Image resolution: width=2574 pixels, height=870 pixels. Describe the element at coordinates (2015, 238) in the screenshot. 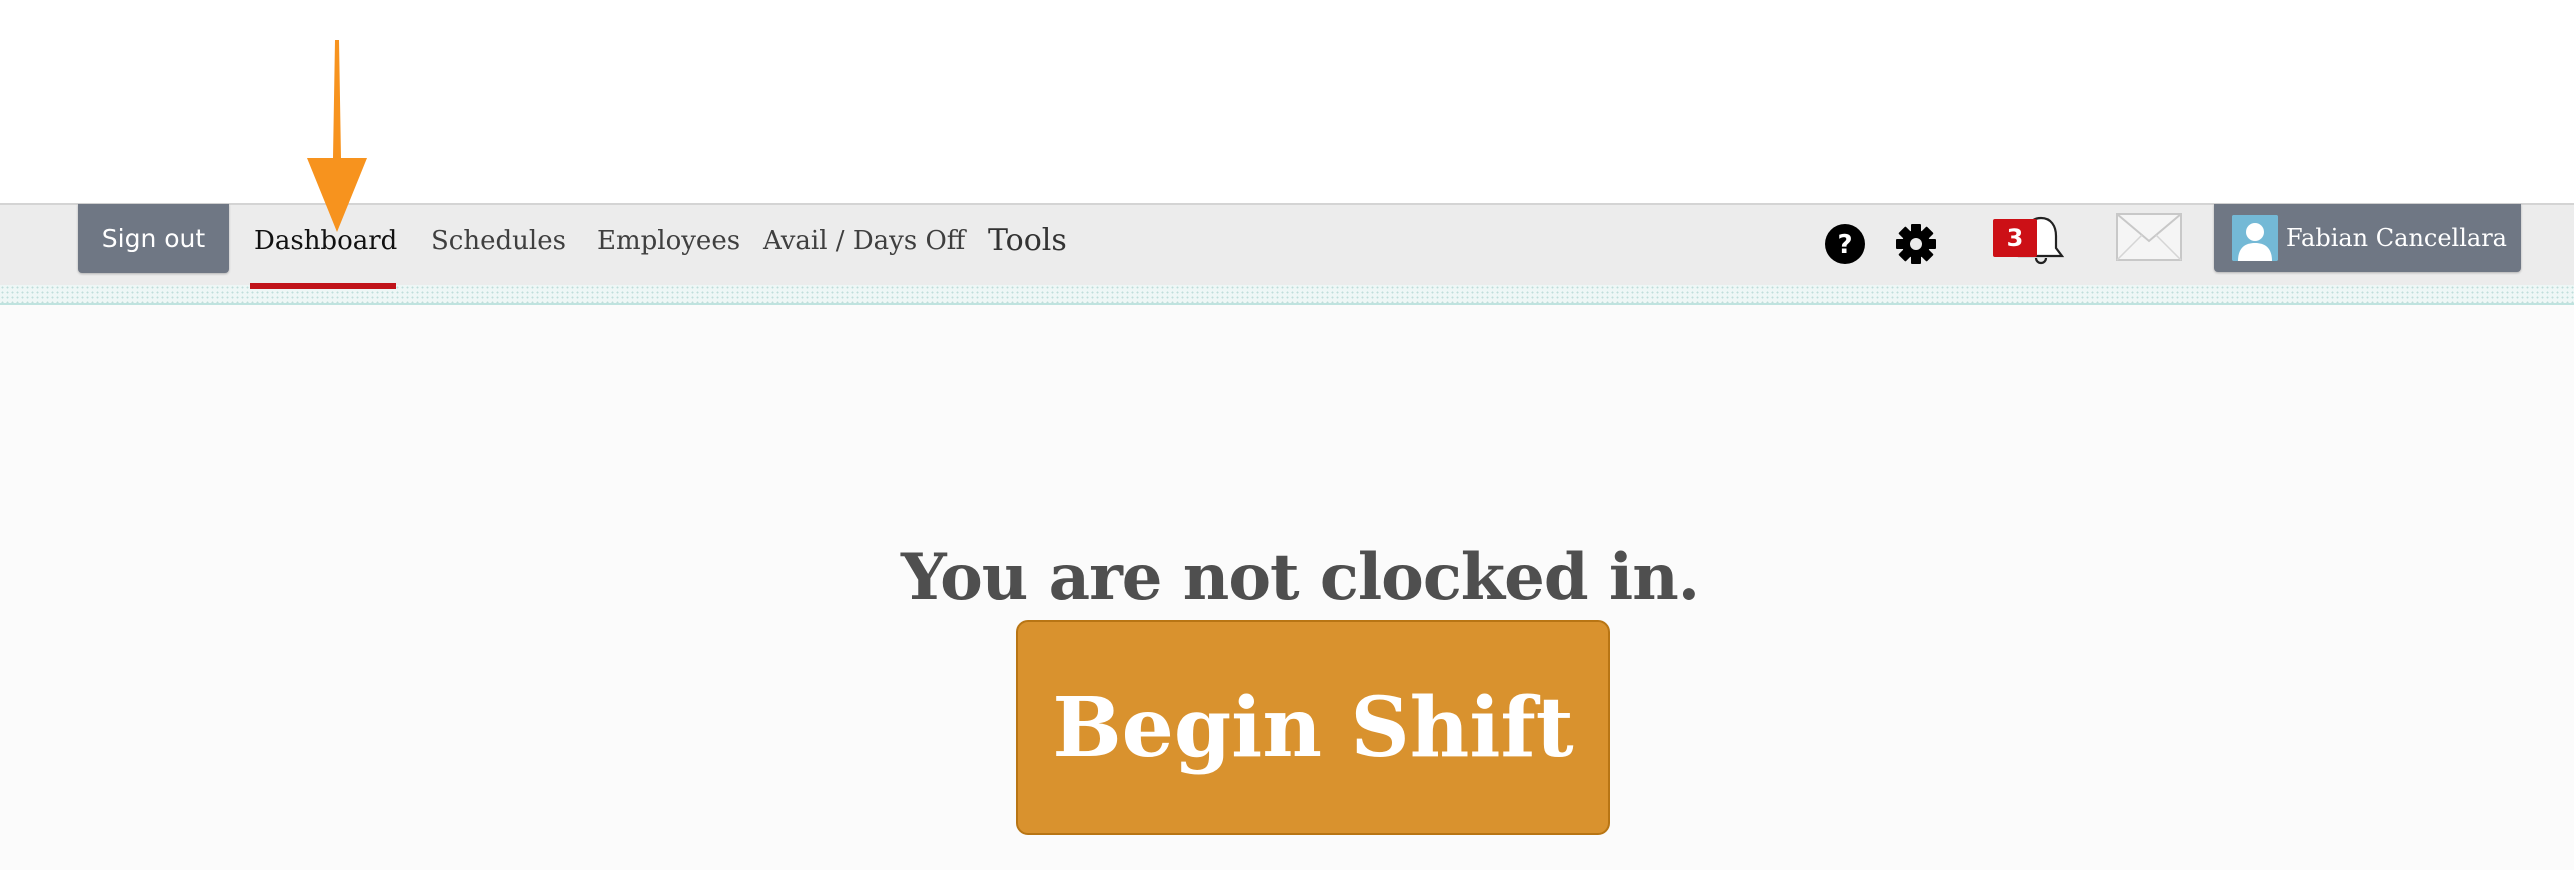

I see `notification-count-badge: 3` at that location.